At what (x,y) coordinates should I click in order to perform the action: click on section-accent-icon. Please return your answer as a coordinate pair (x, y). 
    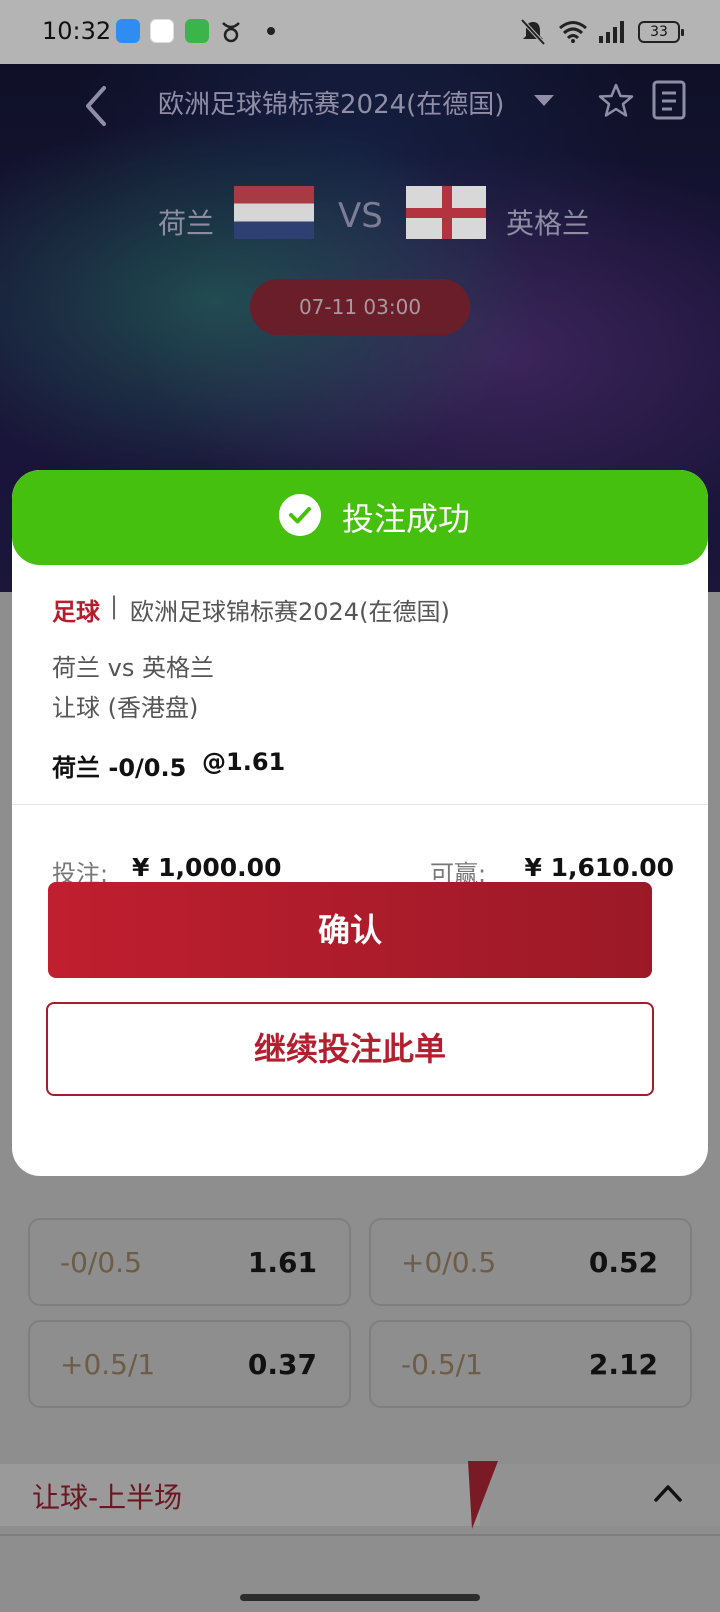
    Looking at the image, I should click on (483, 1495).